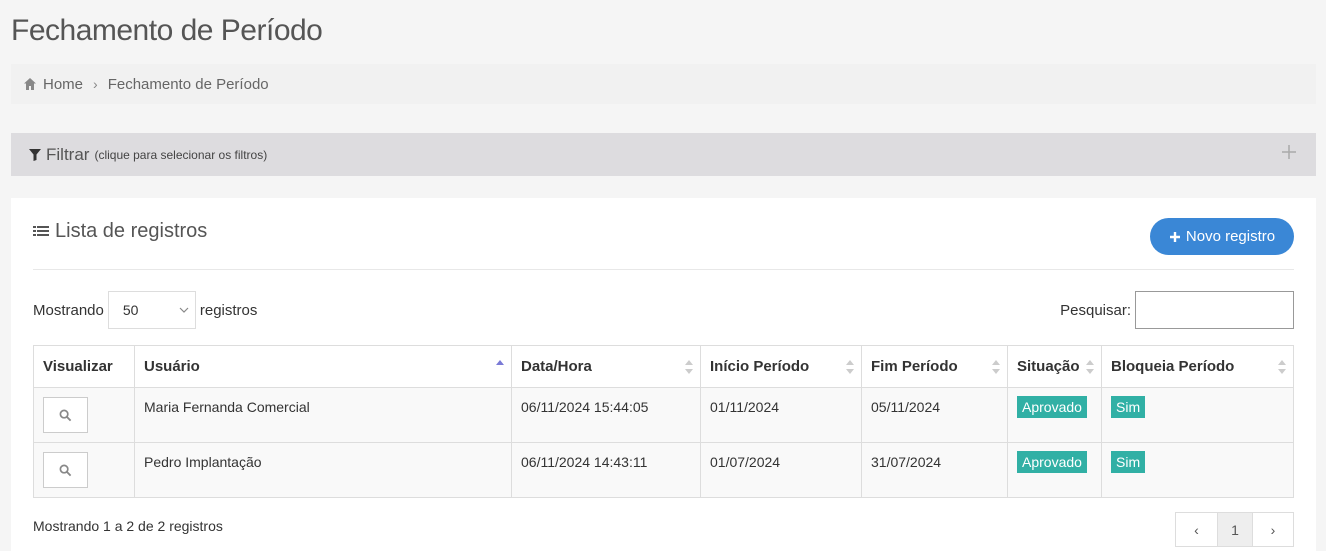 This screenshot has height=551, width=1326. Describe the element at coordinates (934, 470) in the screenshot. I see `cell-fim: 31/07/2024` at that location.